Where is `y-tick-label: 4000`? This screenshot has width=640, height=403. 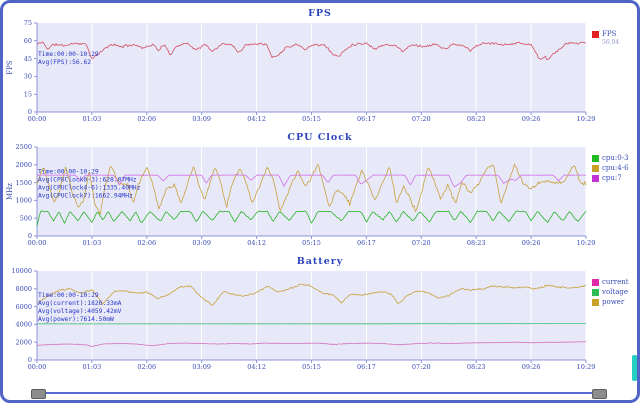
y-tick-label: 4000 is located at coordinates (23, 325).